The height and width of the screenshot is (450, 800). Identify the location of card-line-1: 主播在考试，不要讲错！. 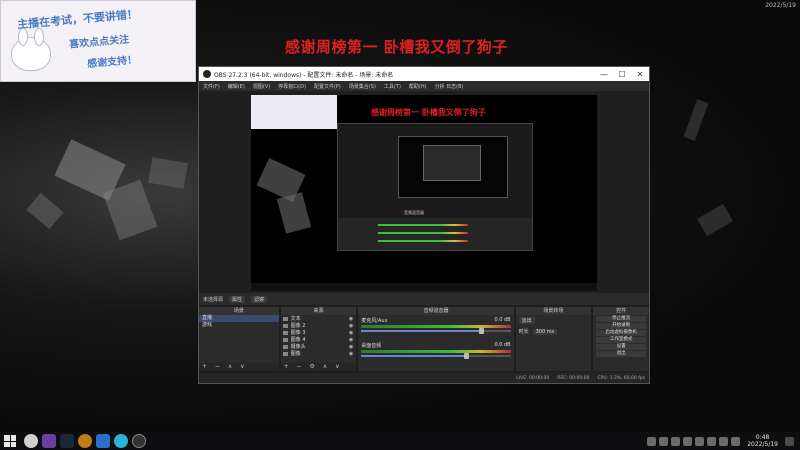
(77, 19).